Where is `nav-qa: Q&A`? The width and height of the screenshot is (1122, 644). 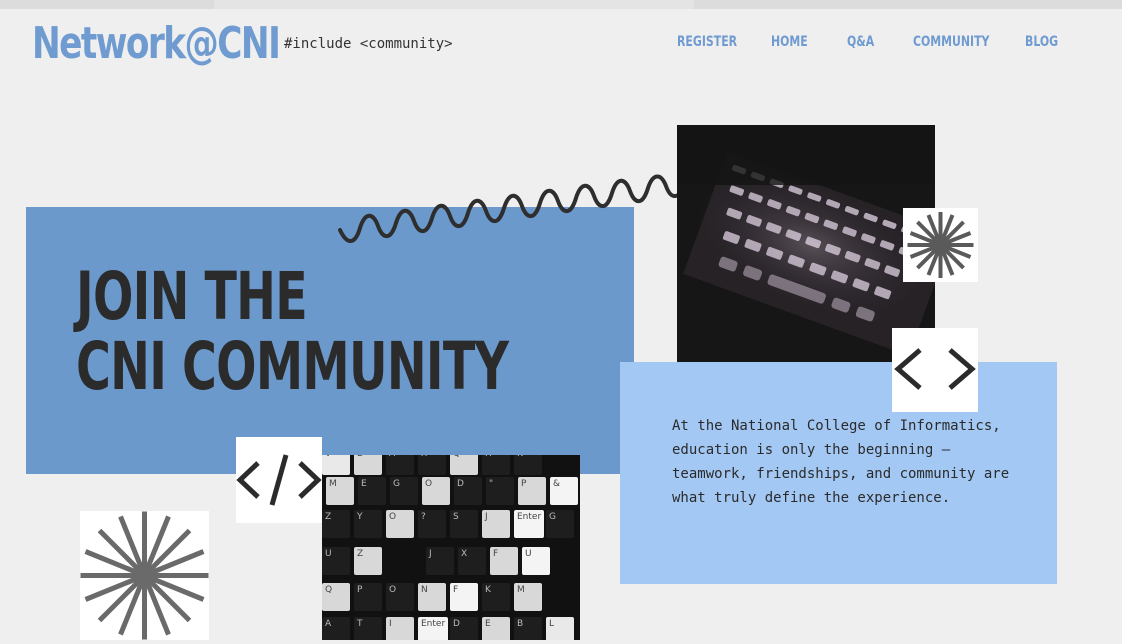
nav-qa: Q&A is located at coordinates (860, 42).